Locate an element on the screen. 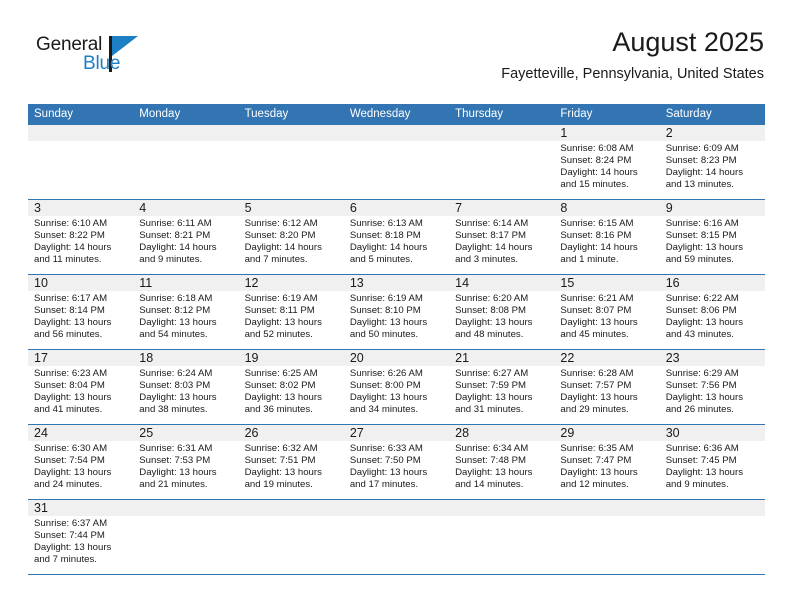 The image size is (792, 612). day-number: 15 is located at coordinates (607, 283).